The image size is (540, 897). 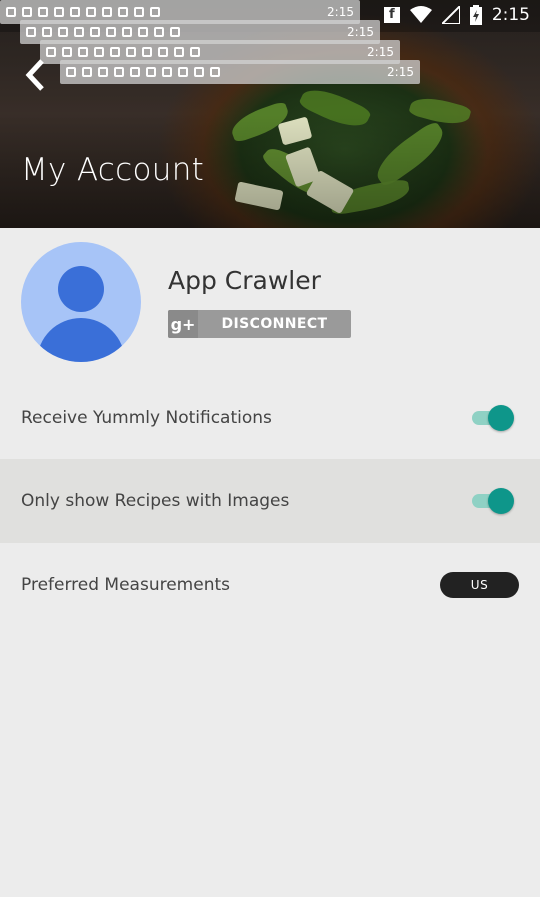 I want to click on chevron-left-icon, so click(x=34, y=75).